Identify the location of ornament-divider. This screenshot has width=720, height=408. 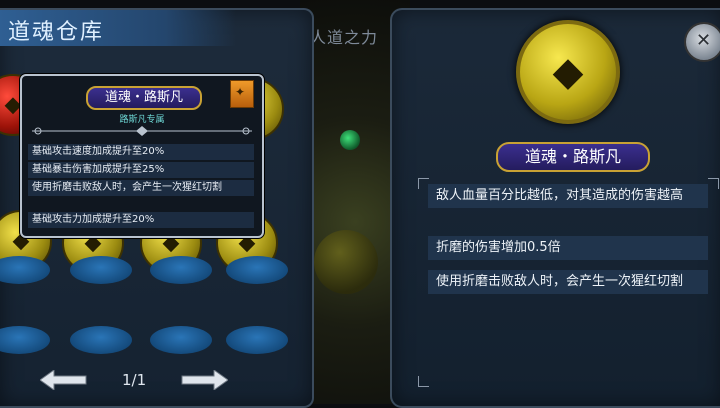
(142, 131).